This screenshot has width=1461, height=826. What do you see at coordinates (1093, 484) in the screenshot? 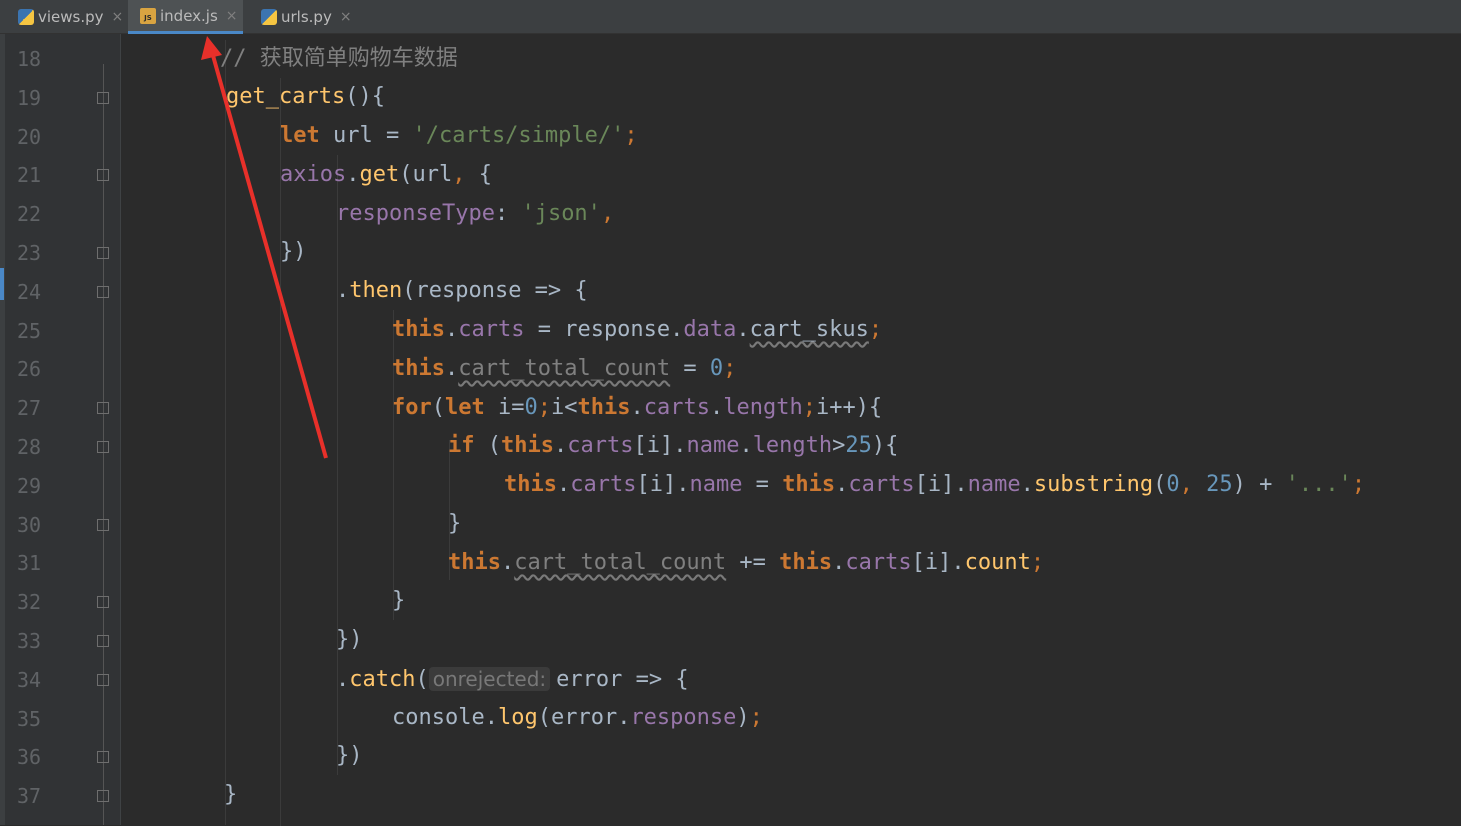
I see `function-call: substring` at bounding box center [1093, 484].